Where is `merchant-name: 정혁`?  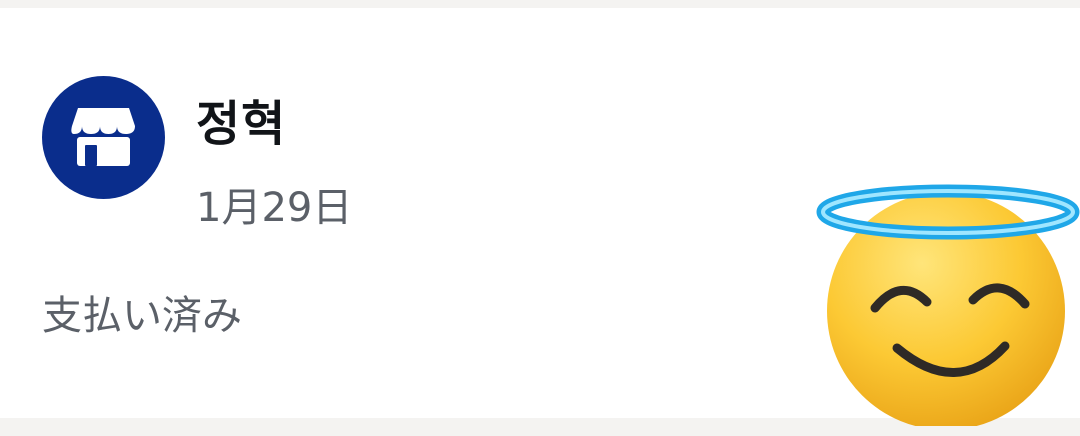 merchant-name: 정혁 is located at coordinates (241, 124).